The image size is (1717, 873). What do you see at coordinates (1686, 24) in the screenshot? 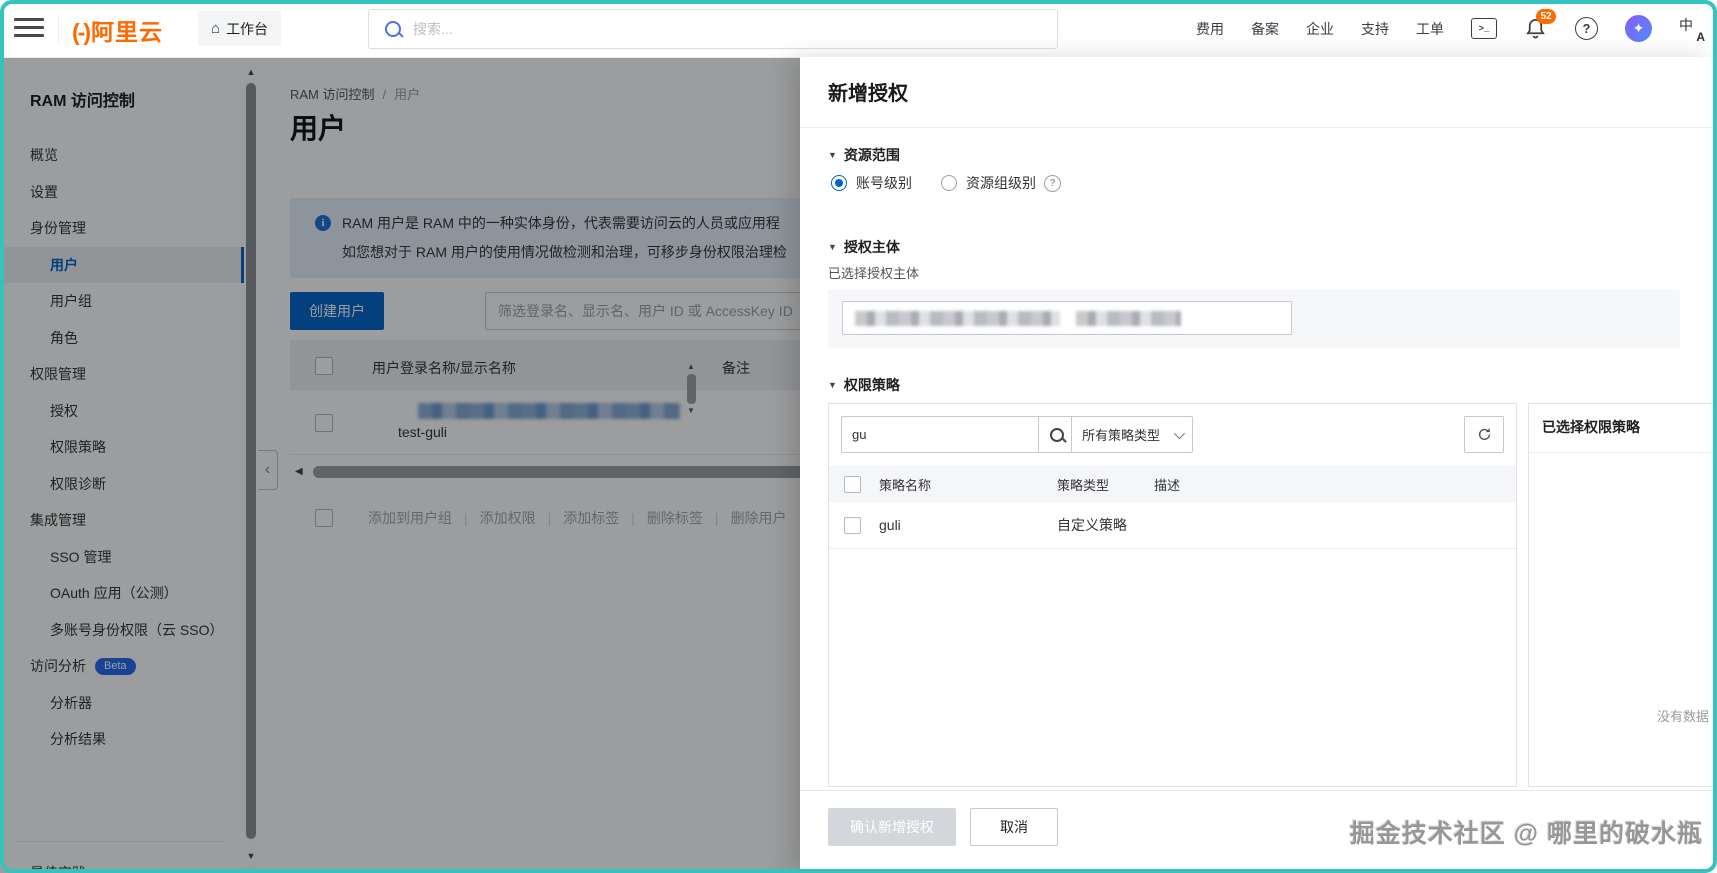
I see `language-zh-glyph: 中` at bounding box center [1686, 24].